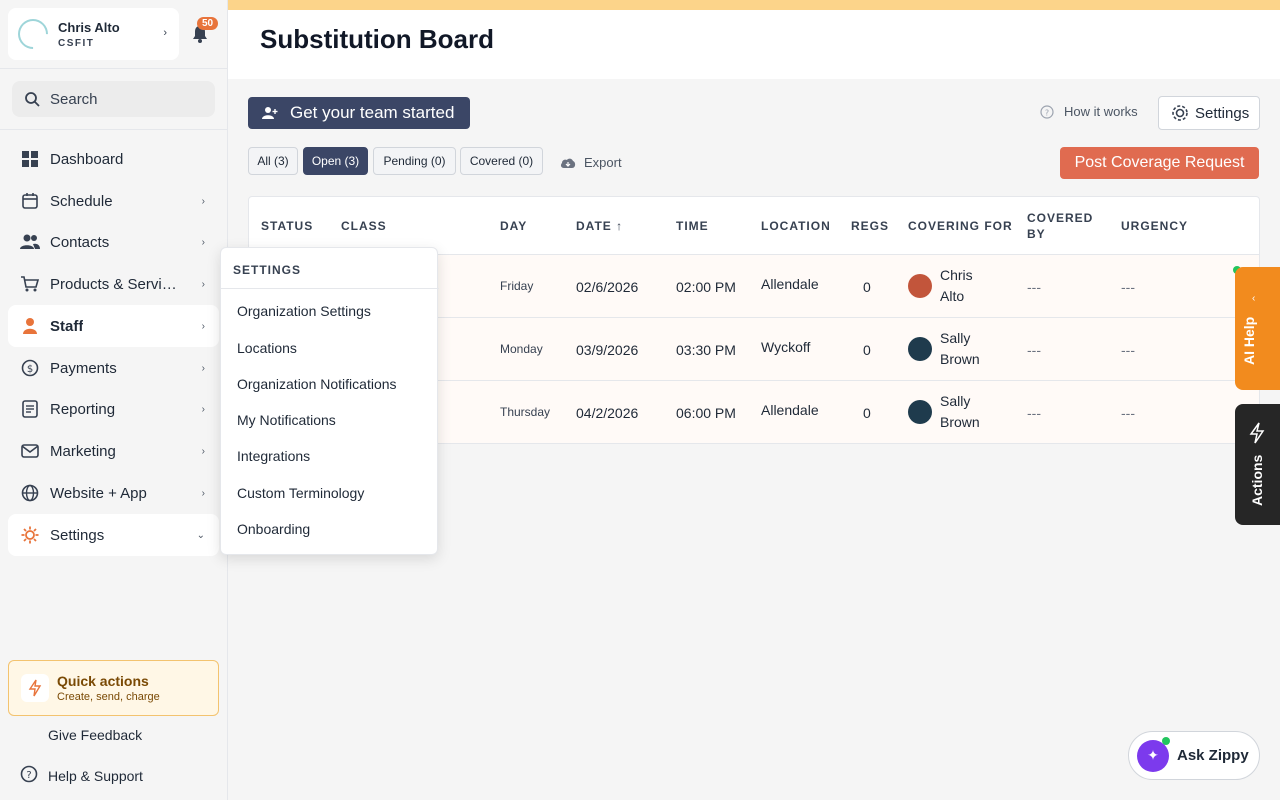 The height and width of the screenshot is (800, 1280). I want to click on sidebar-item-dashboard: Dashboard, so click(113, 159).